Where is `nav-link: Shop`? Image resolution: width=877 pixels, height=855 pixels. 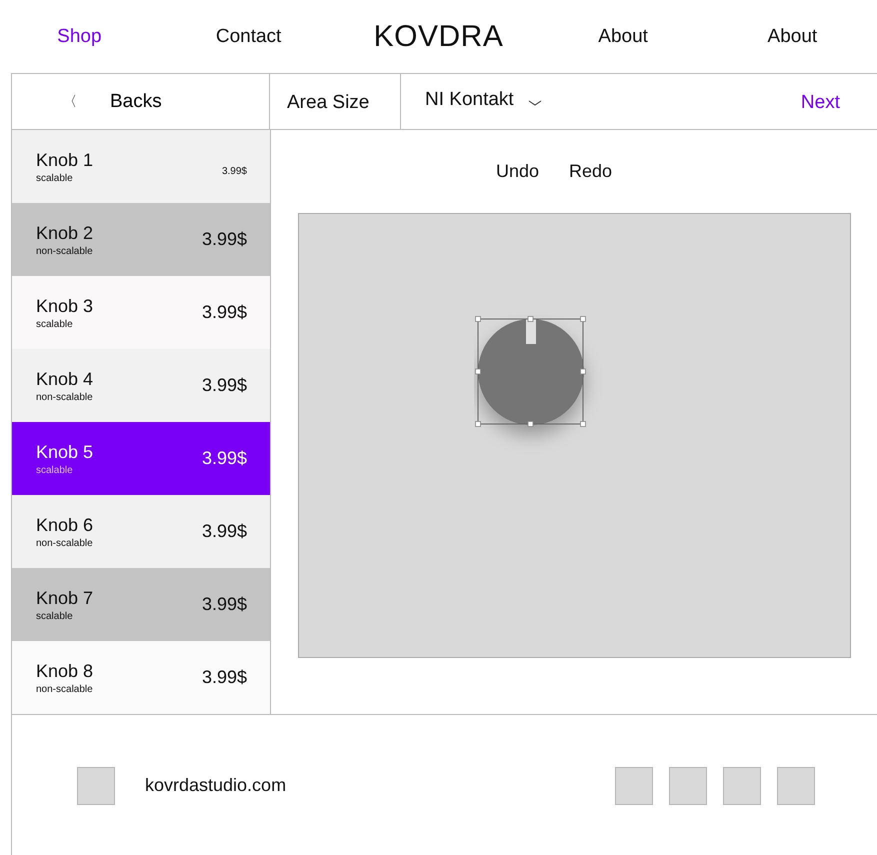 nav-link: Shop is located at coordinates (79, 37).